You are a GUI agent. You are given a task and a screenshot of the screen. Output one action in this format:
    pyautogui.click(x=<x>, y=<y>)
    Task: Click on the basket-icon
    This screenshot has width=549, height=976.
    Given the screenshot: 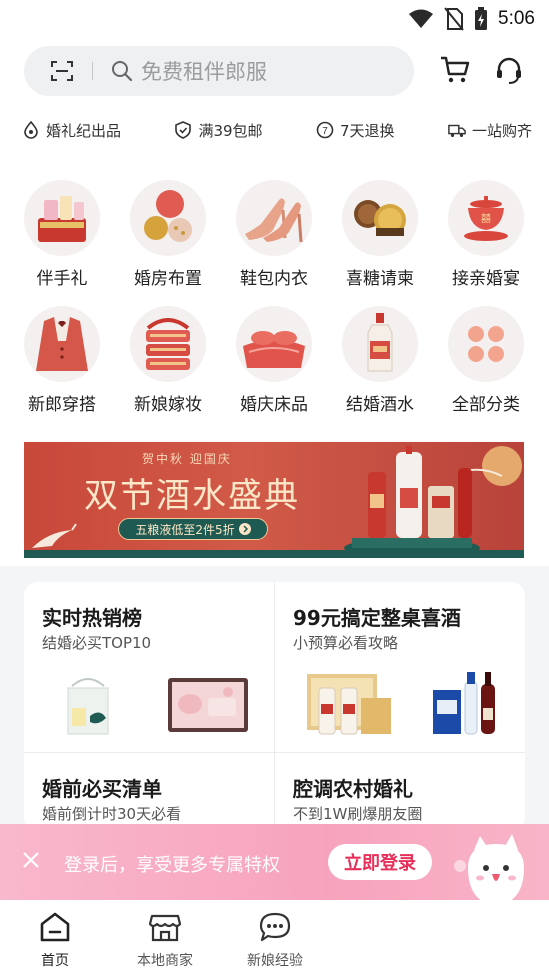 What is the action you would take?
    pyautogui.click(x=168, y=344)
    